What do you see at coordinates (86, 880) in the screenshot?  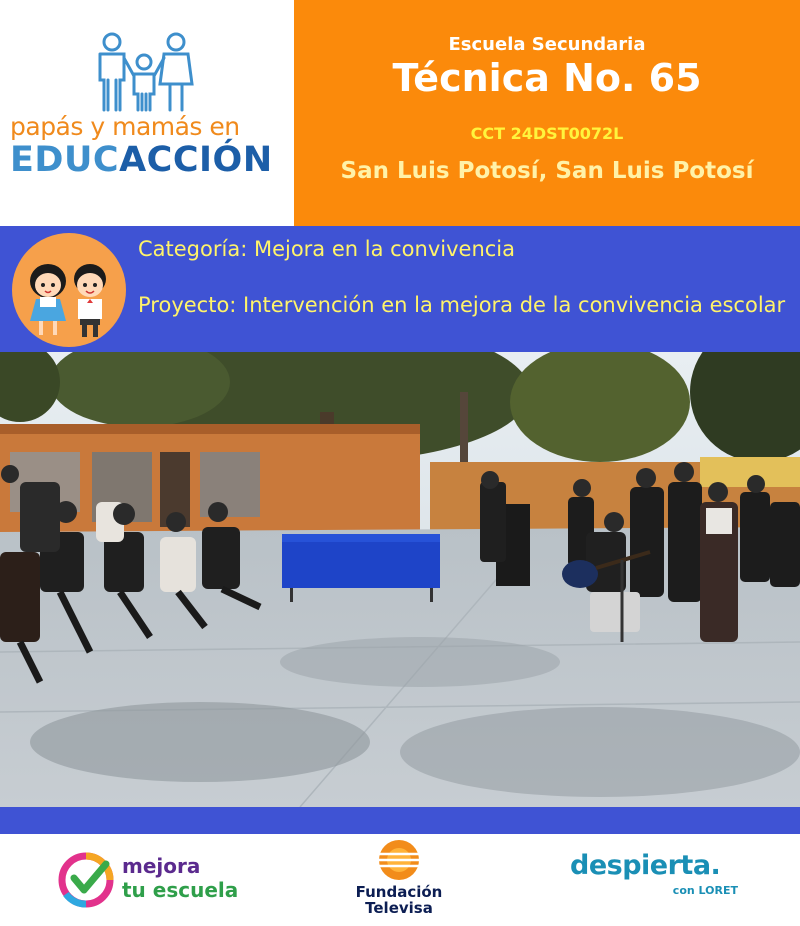 I see `mejora-check-icon` at bounding box center [86, 880].